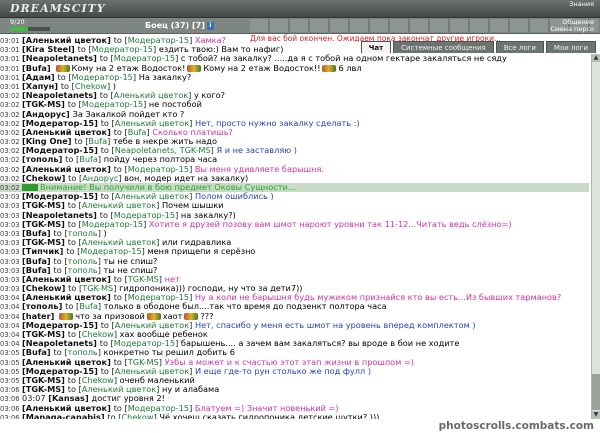 Image resolution: width=600 pixels, height=433 pixels. Describe the element at coordinates (210, 25) in the screenshot. I see `info-icon: i` at that location.